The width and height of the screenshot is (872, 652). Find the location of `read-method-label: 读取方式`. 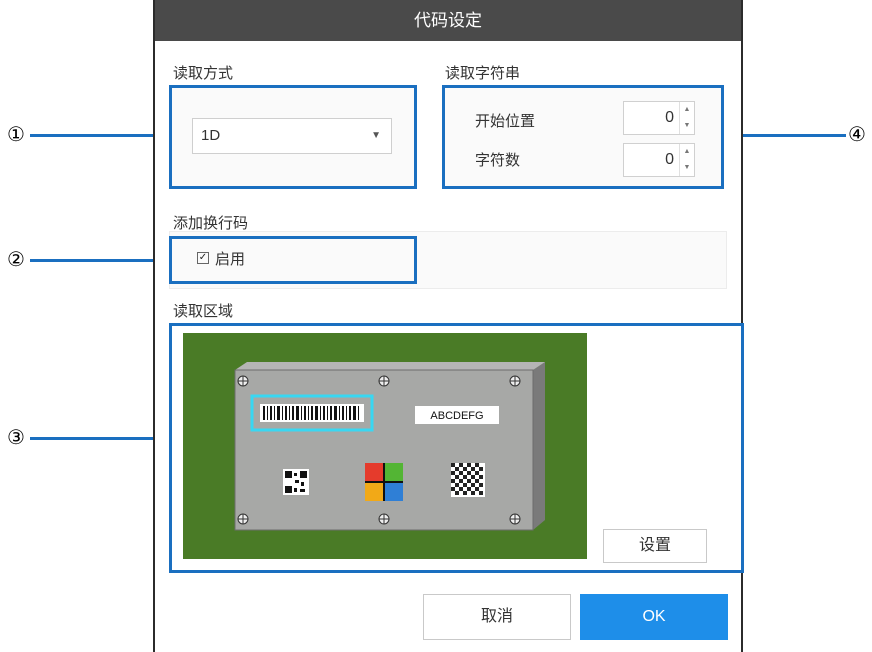

read-method-label: 读取方式 is located at coordinates (203, 73).